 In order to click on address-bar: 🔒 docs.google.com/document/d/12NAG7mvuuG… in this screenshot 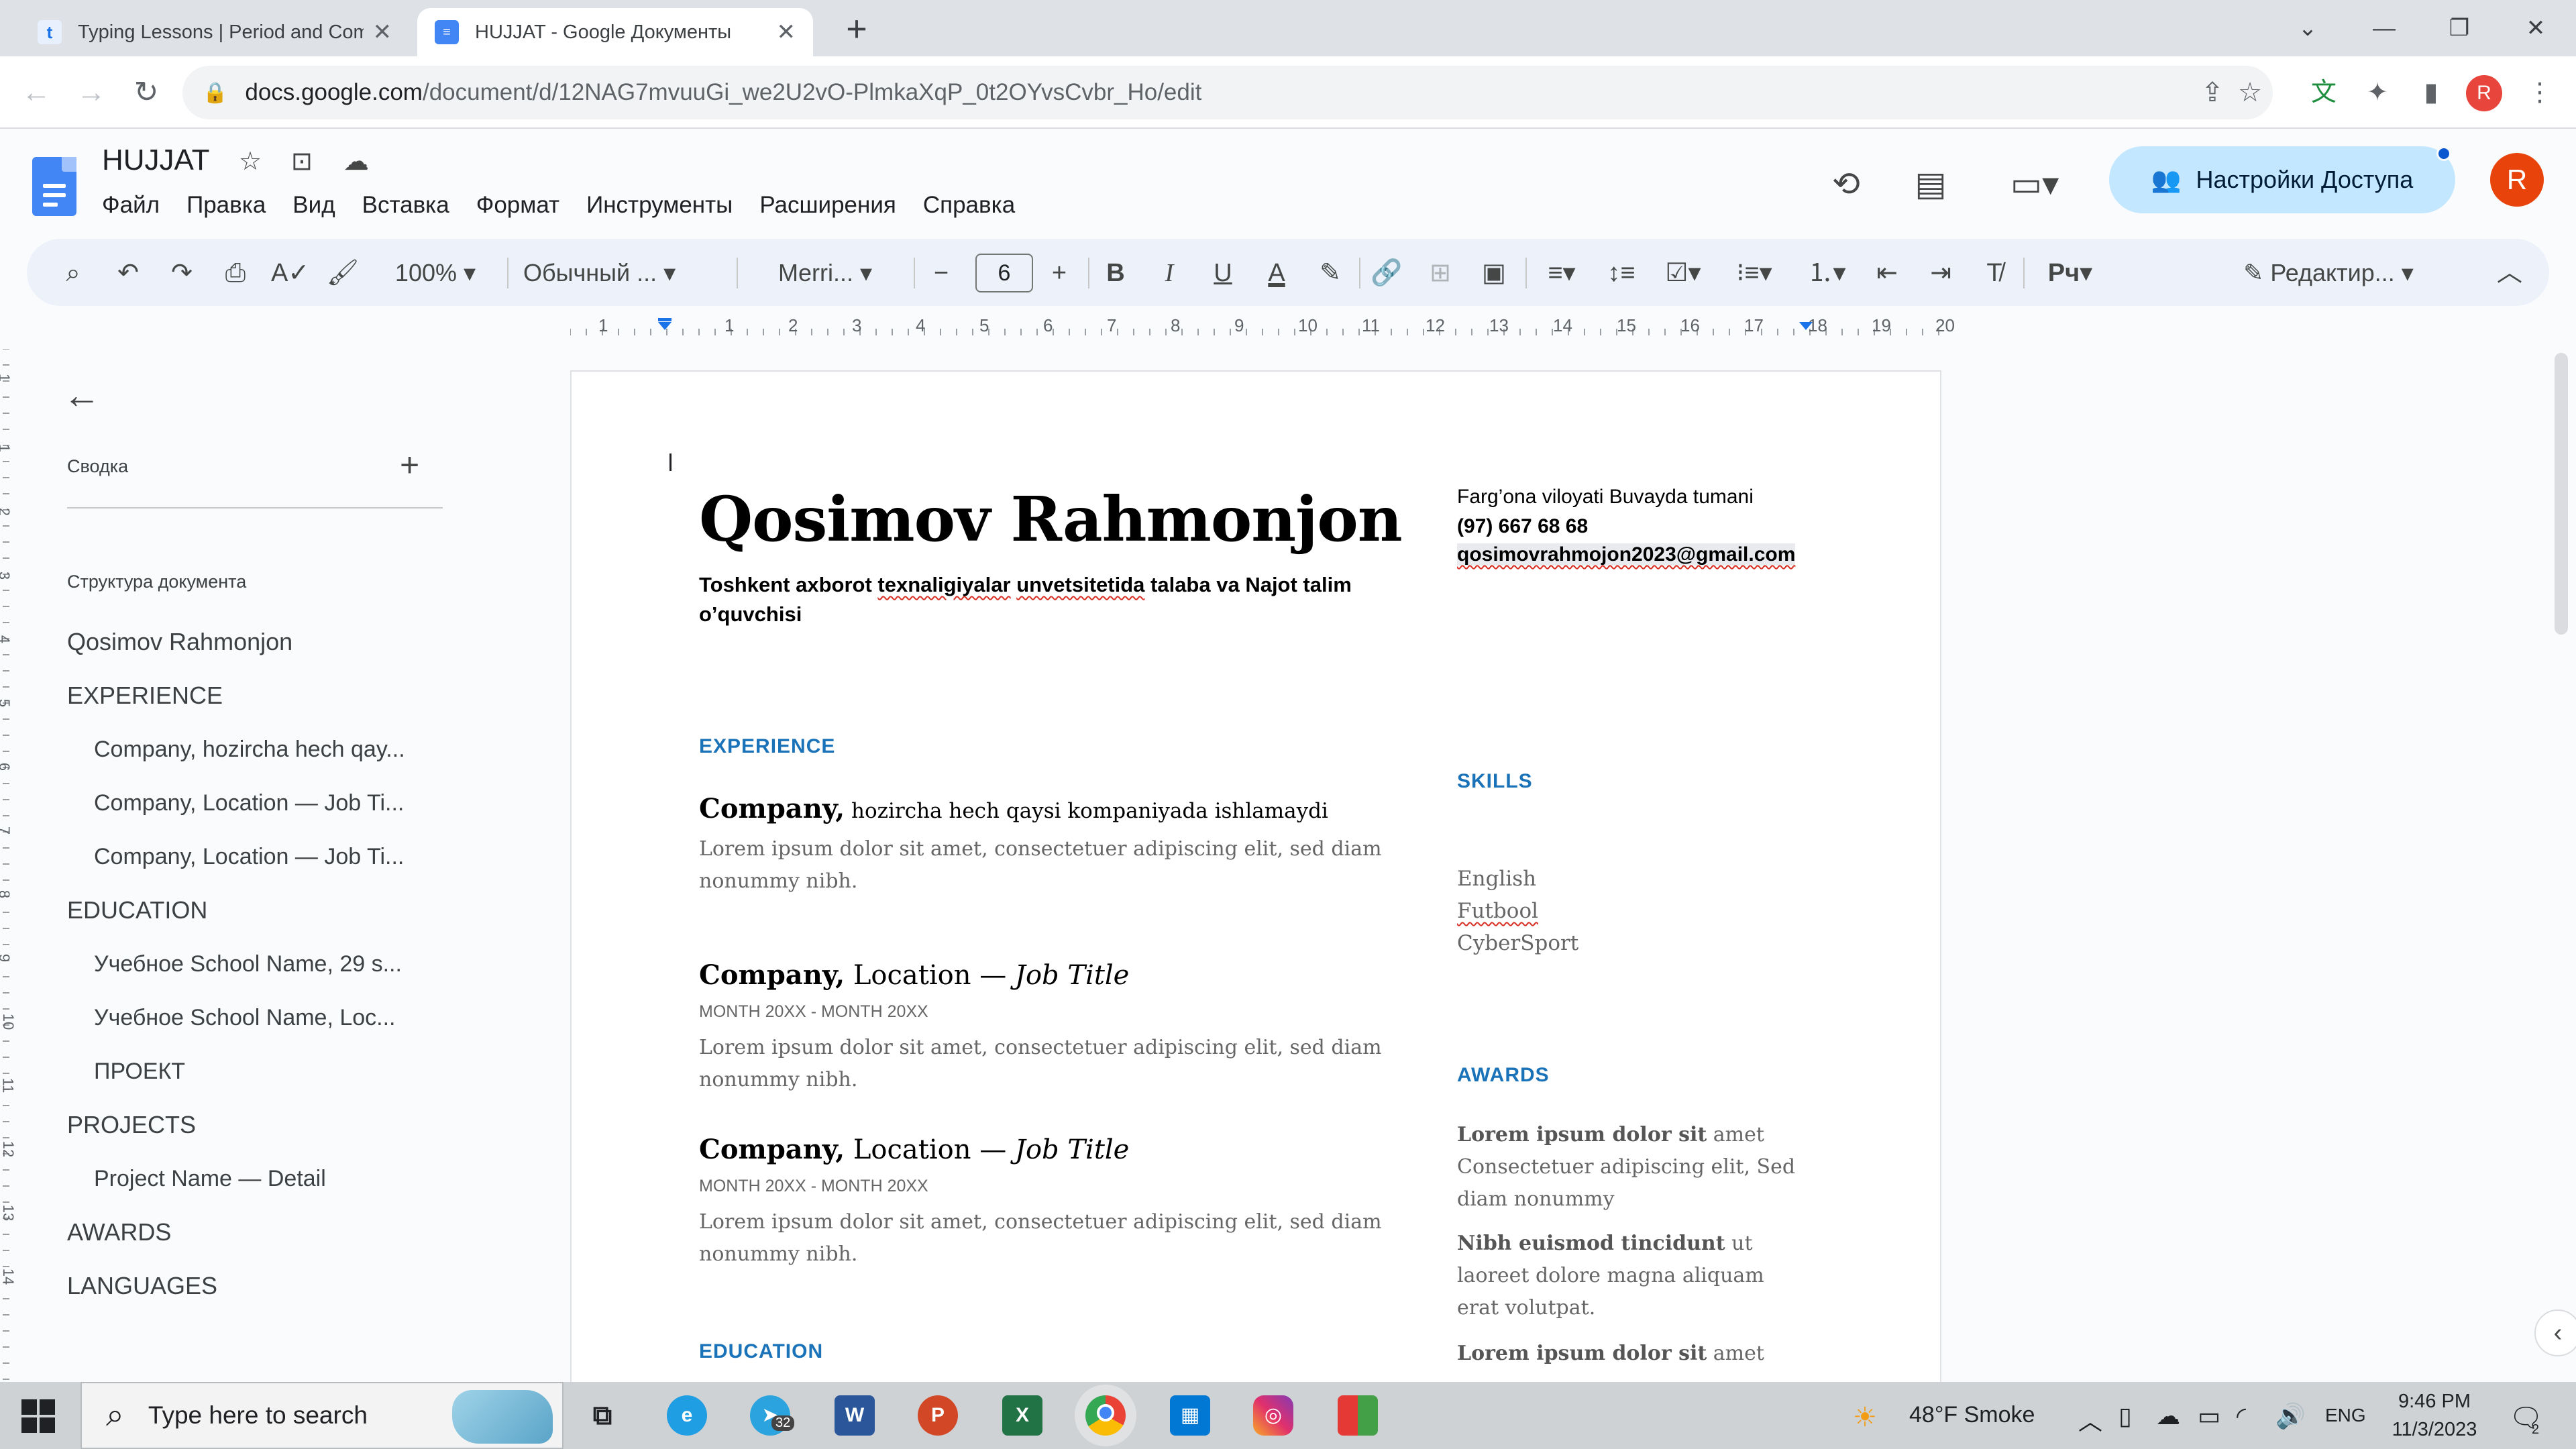, I will do `click(1227, 92)`.